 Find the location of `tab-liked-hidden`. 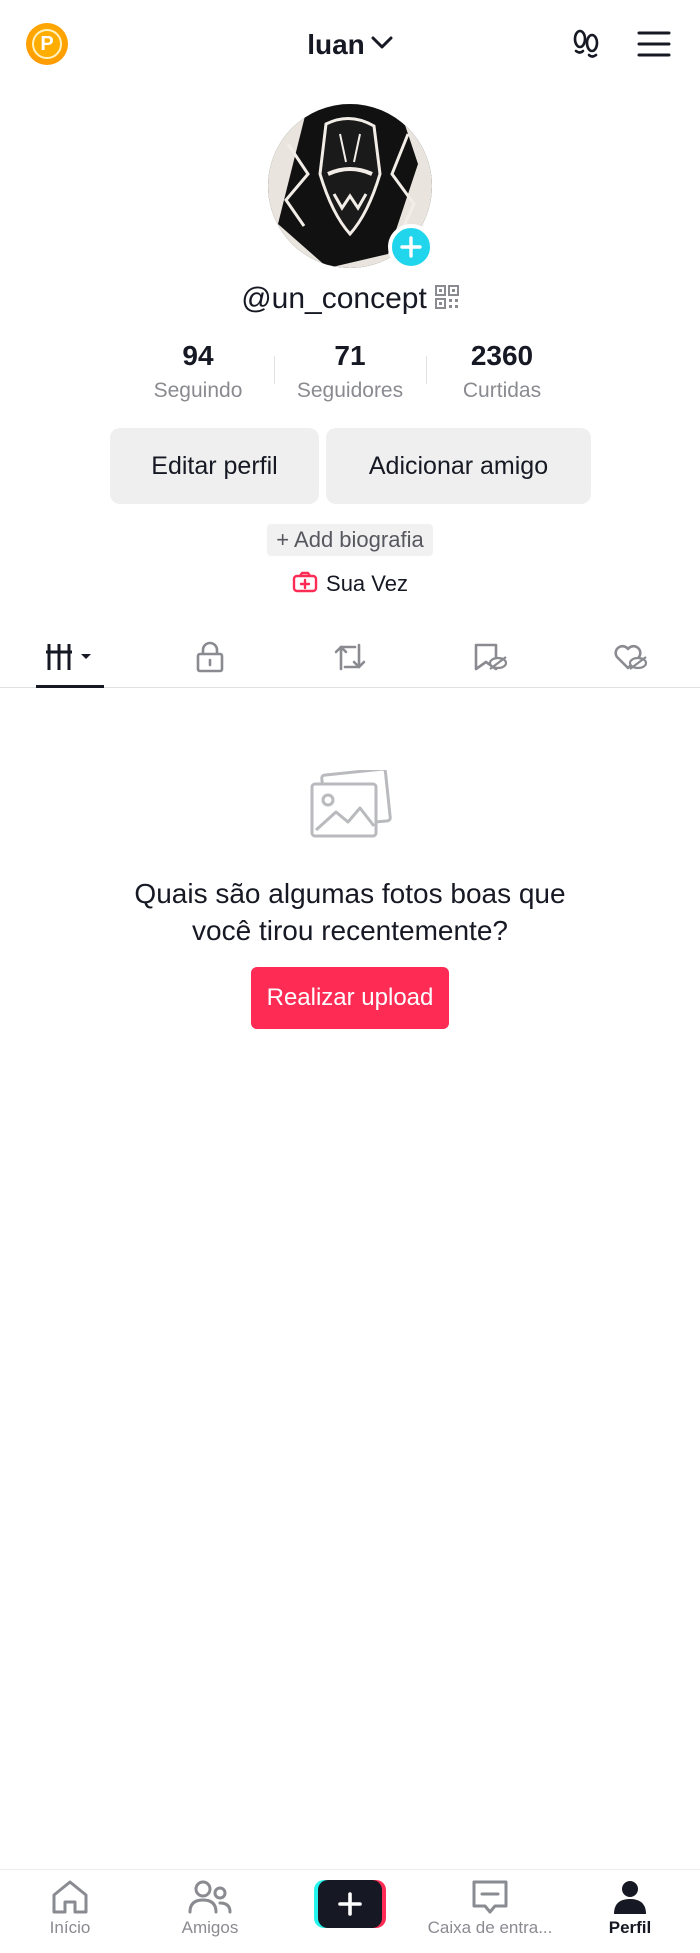

tab-liked-hidden is located at coordinates (630, 656).